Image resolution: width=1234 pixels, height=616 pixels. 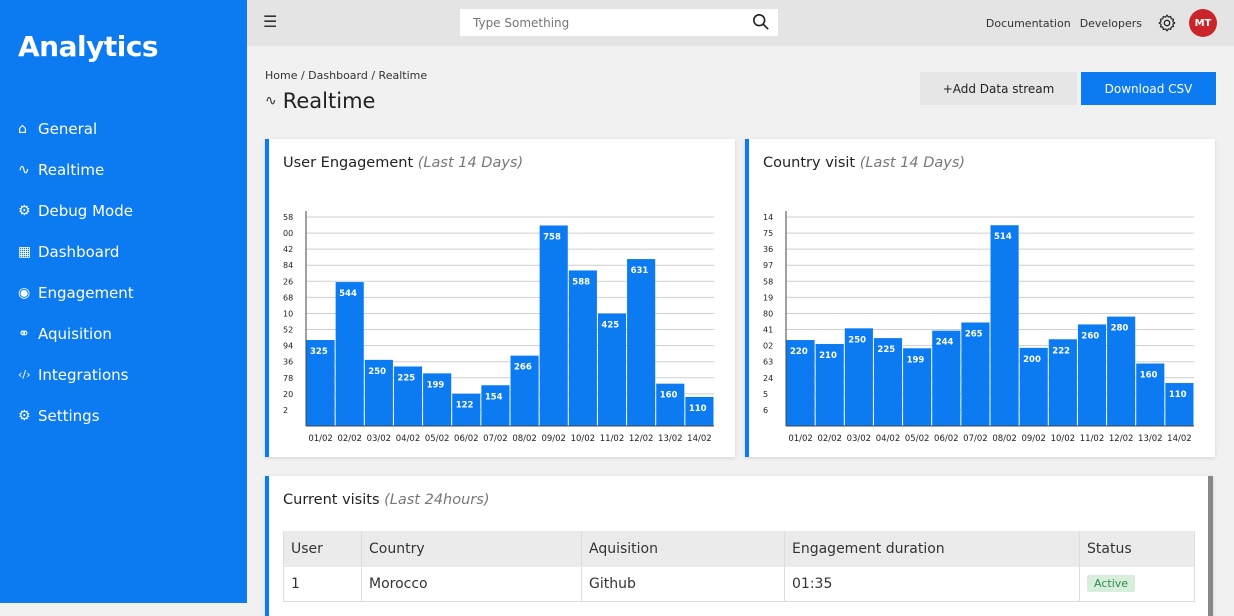 I want to click on add-data-stream-button: +Add Data stream, so click(x=998, y=88).